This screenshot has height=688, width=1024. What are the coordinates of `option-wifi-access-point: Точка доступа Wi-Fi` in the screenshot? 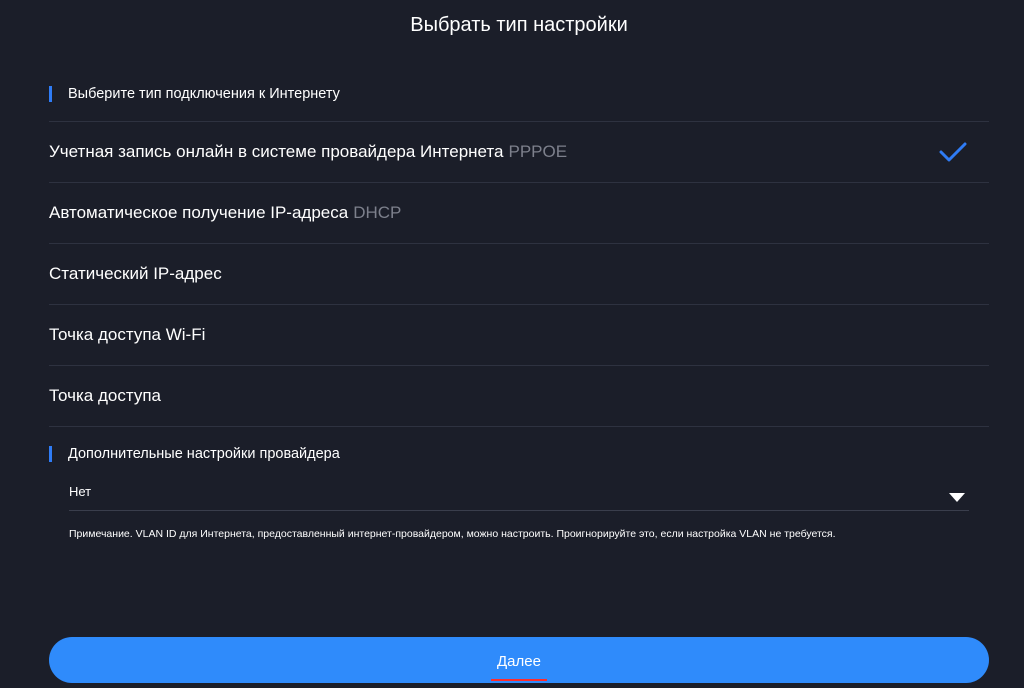 It's located at (519, 334).